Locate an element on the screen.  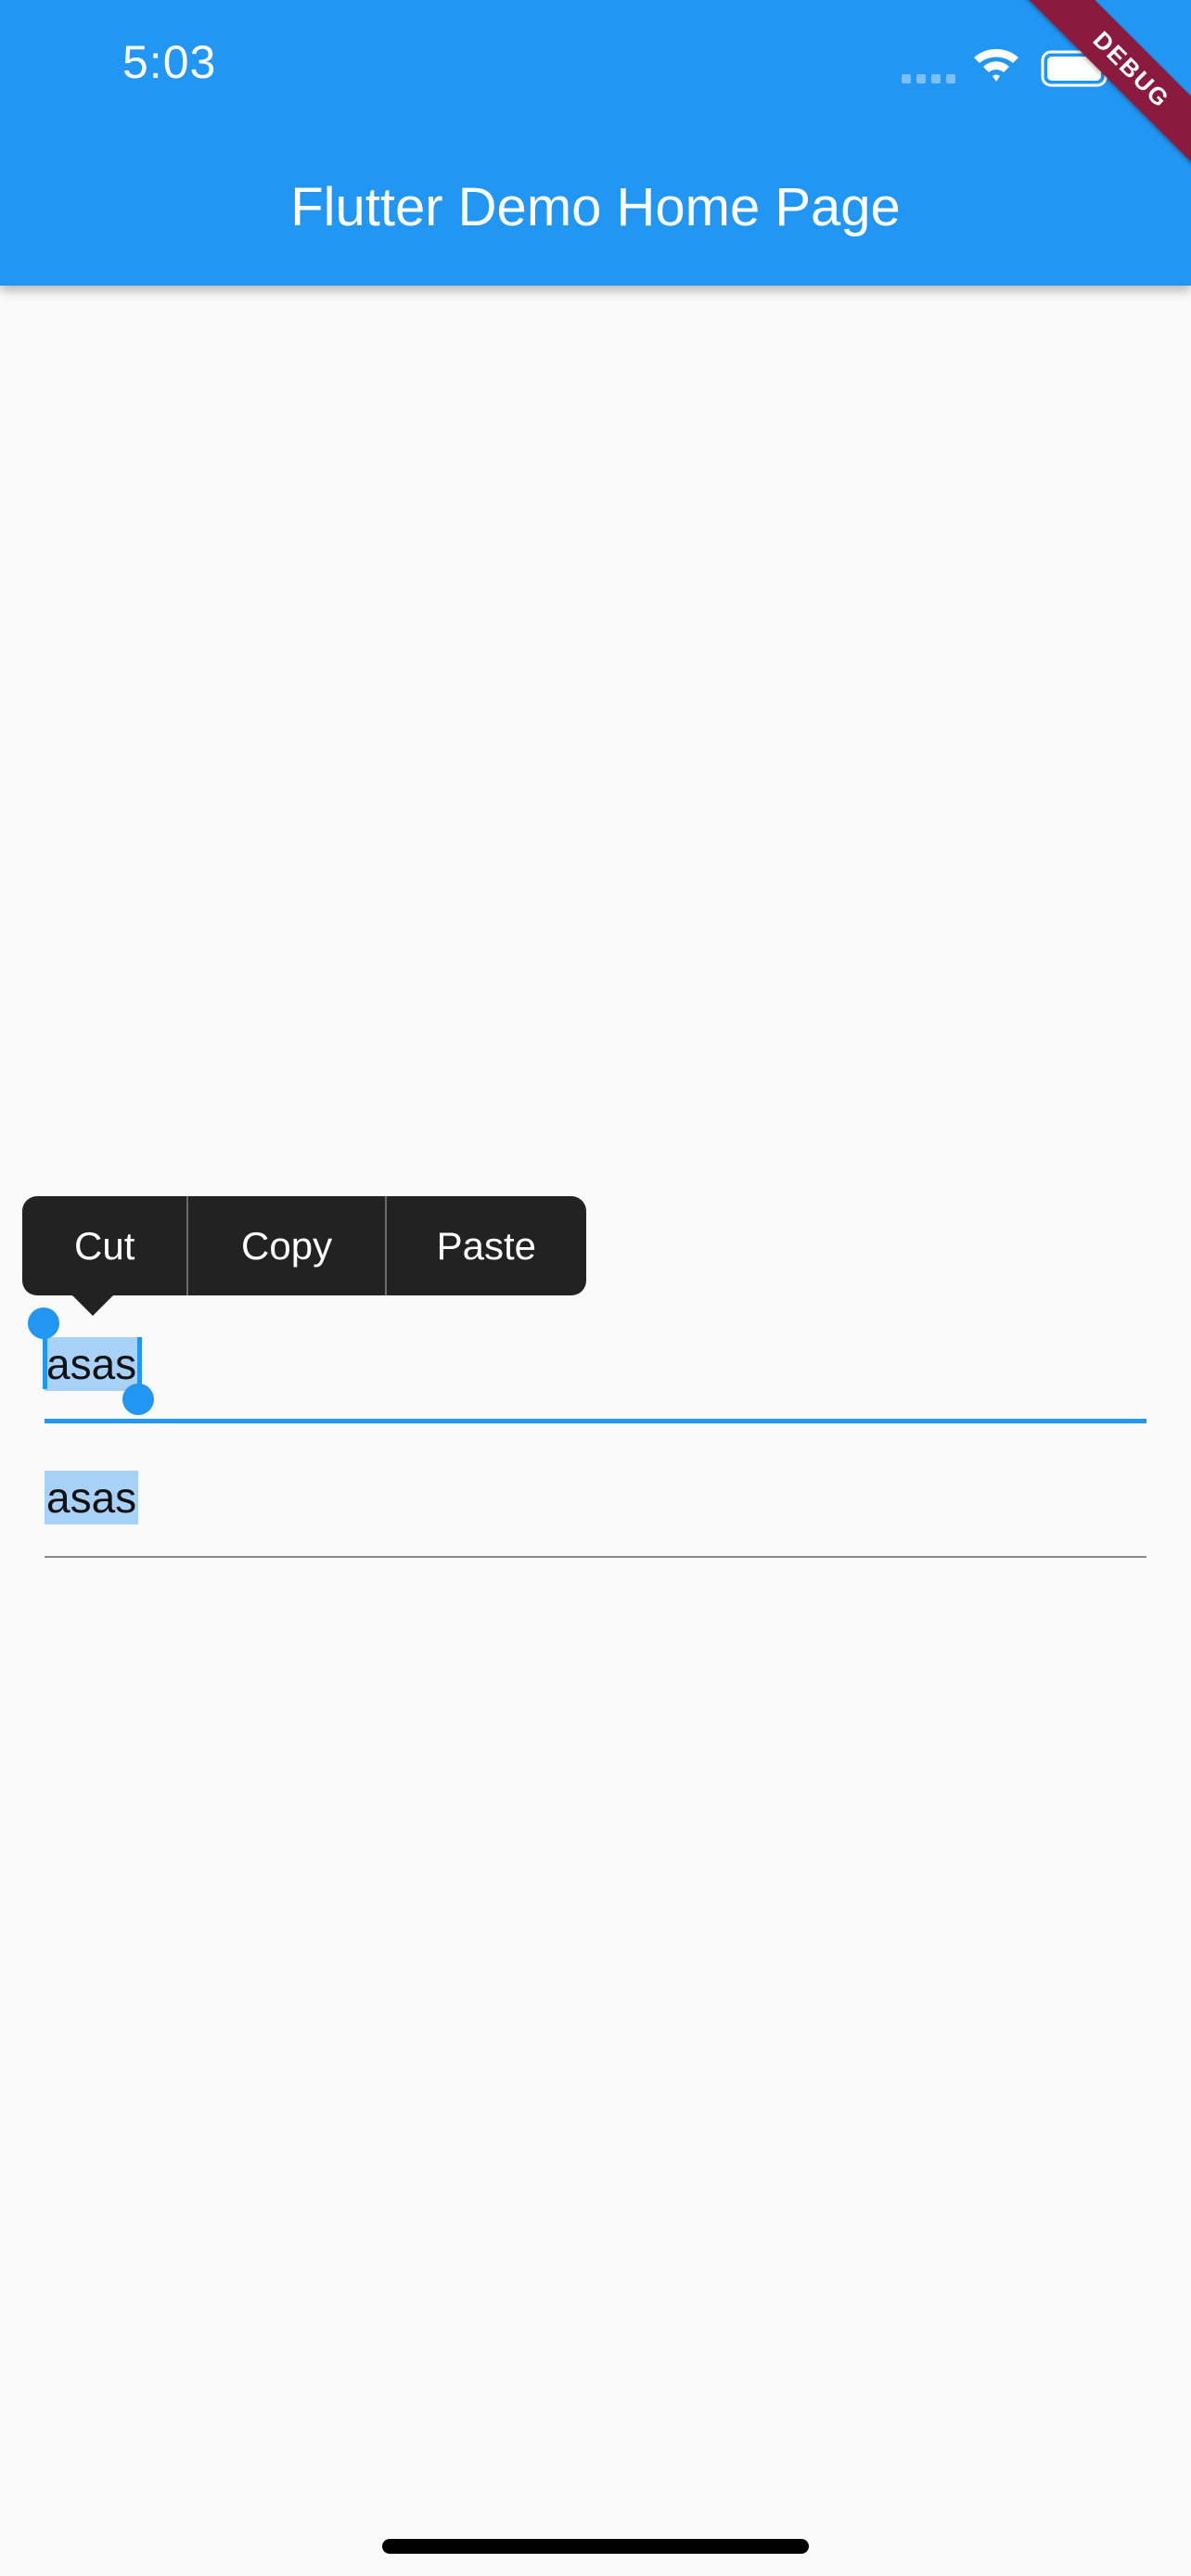
text-field: asas is located at coordinates (595, 1511).